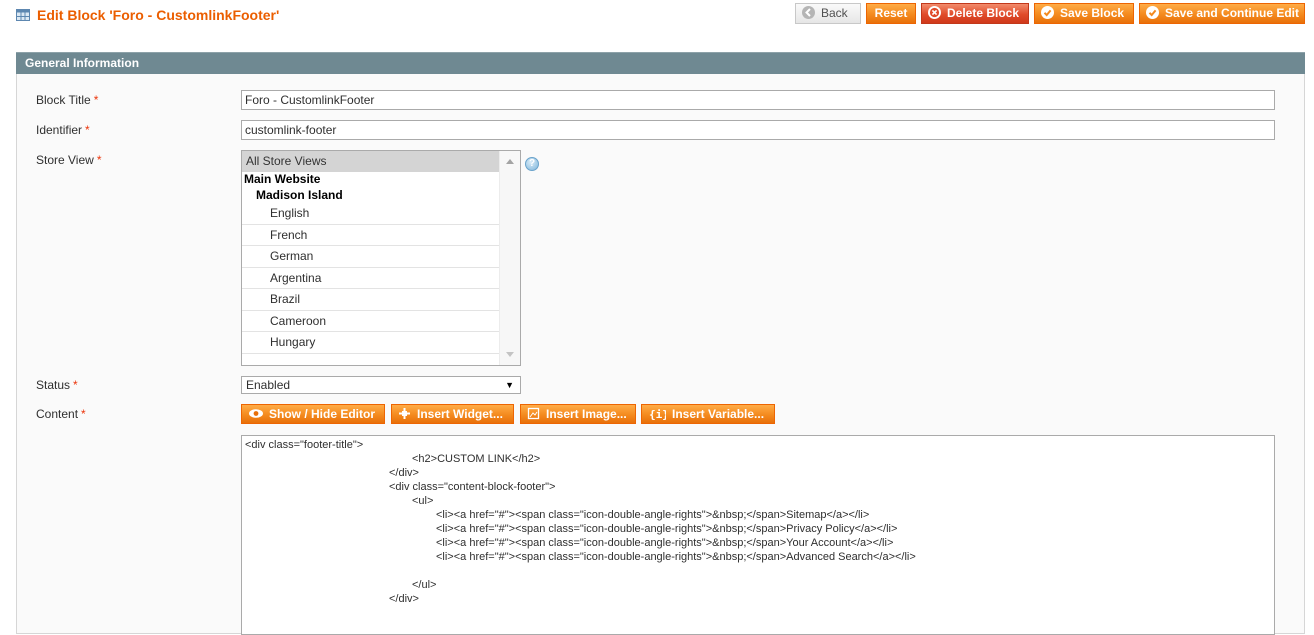  What do you see at coordinates (758, 100) in the screenshot?
I see `block-title-input` at bounding box center [758, 100].